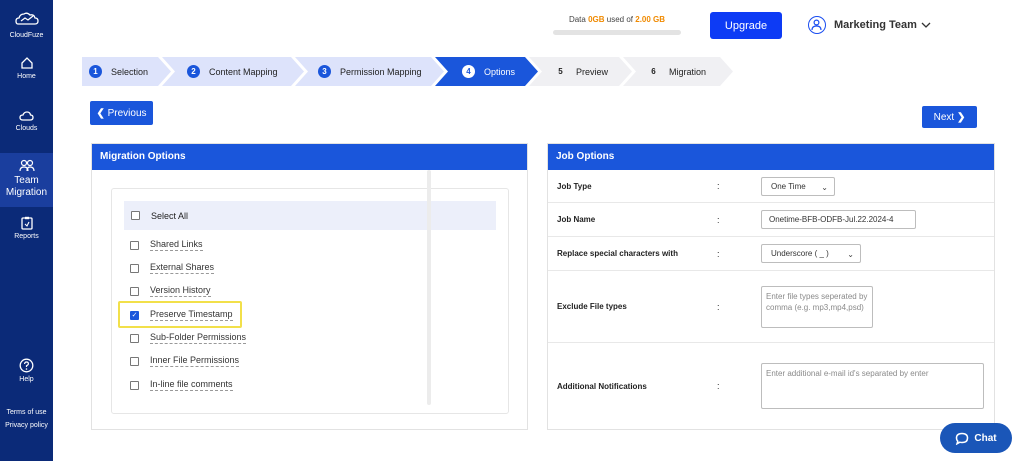 The width and height of the screenshot is (1024, 461). I want to click on privacy-policy-link: Privacy policy, so click(26, 425).